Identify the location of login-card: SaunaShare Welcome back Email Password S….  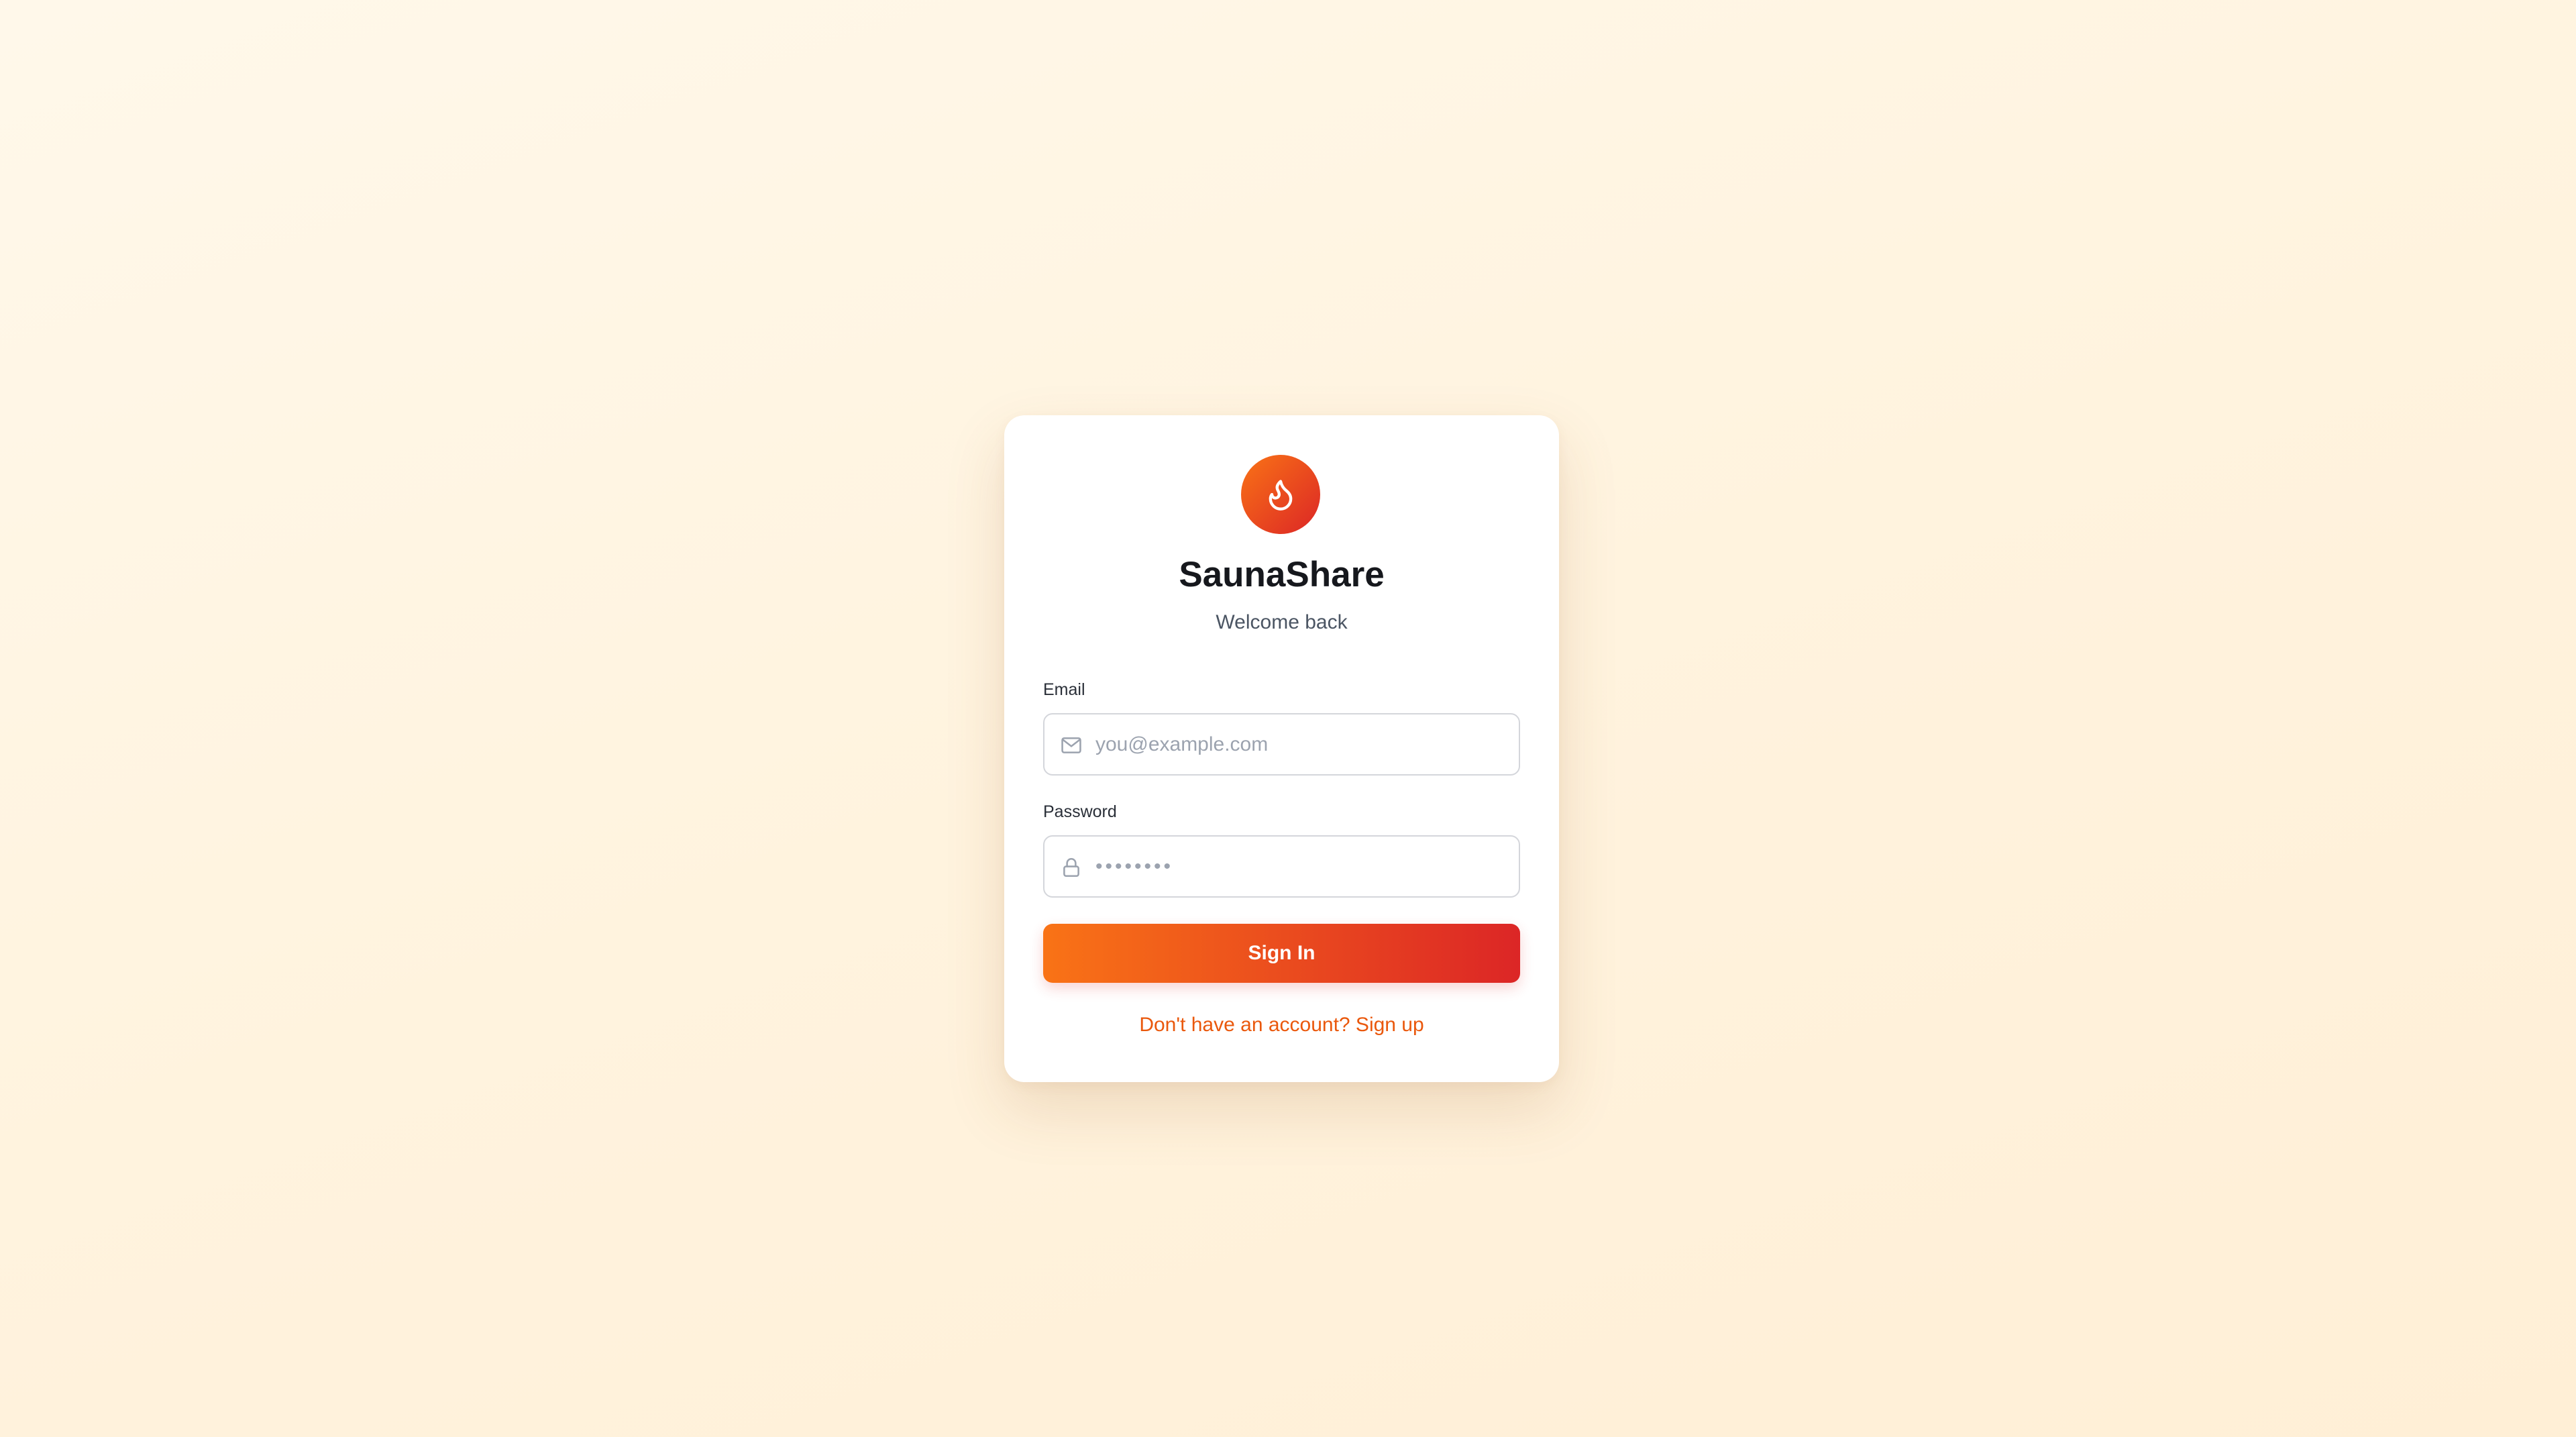
(1281, 748).